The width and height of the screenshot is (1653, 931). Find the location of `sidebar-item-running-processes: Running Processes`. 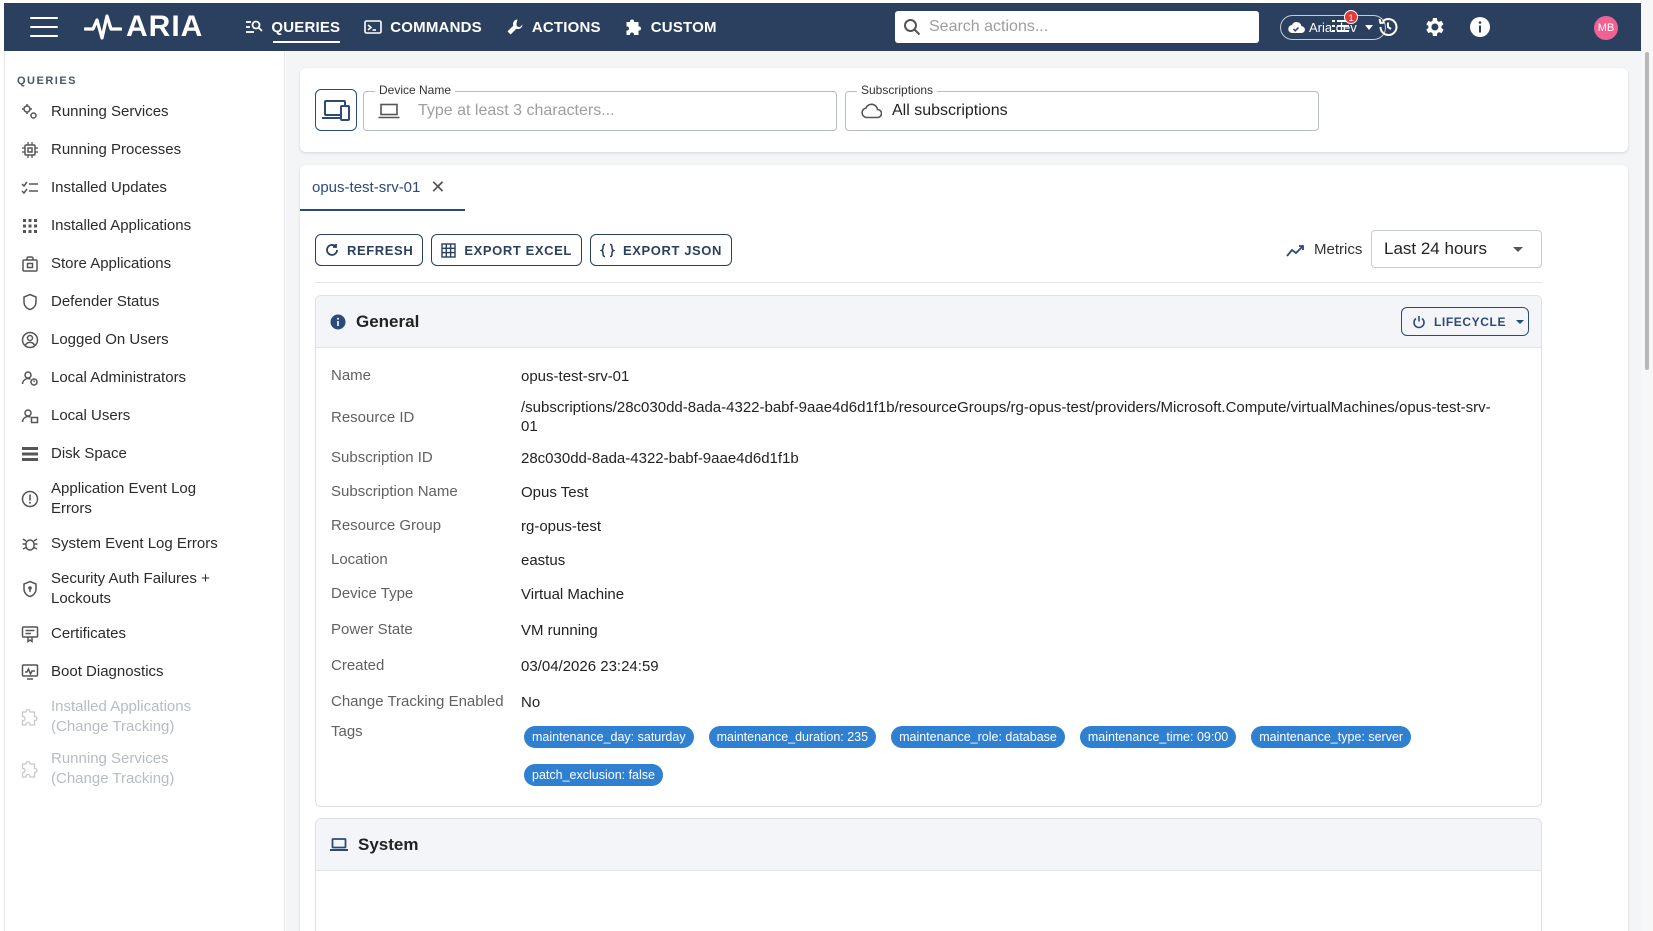

sidebar-item-running-processes: Running Processes is located at coordinates (145, 150).